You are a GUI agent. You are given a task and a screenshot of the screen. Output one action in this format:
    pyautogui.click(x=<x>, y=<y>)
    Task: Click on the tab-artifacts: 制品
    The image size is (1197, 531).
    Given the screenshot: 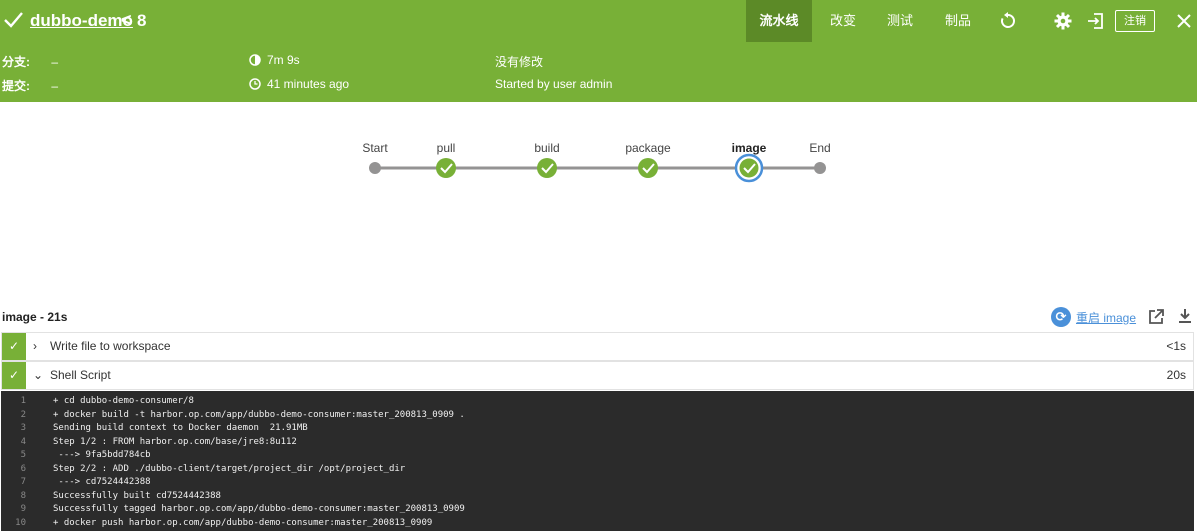 What is the action you would take?
    pyautogui.click(x=958, y=21)
    